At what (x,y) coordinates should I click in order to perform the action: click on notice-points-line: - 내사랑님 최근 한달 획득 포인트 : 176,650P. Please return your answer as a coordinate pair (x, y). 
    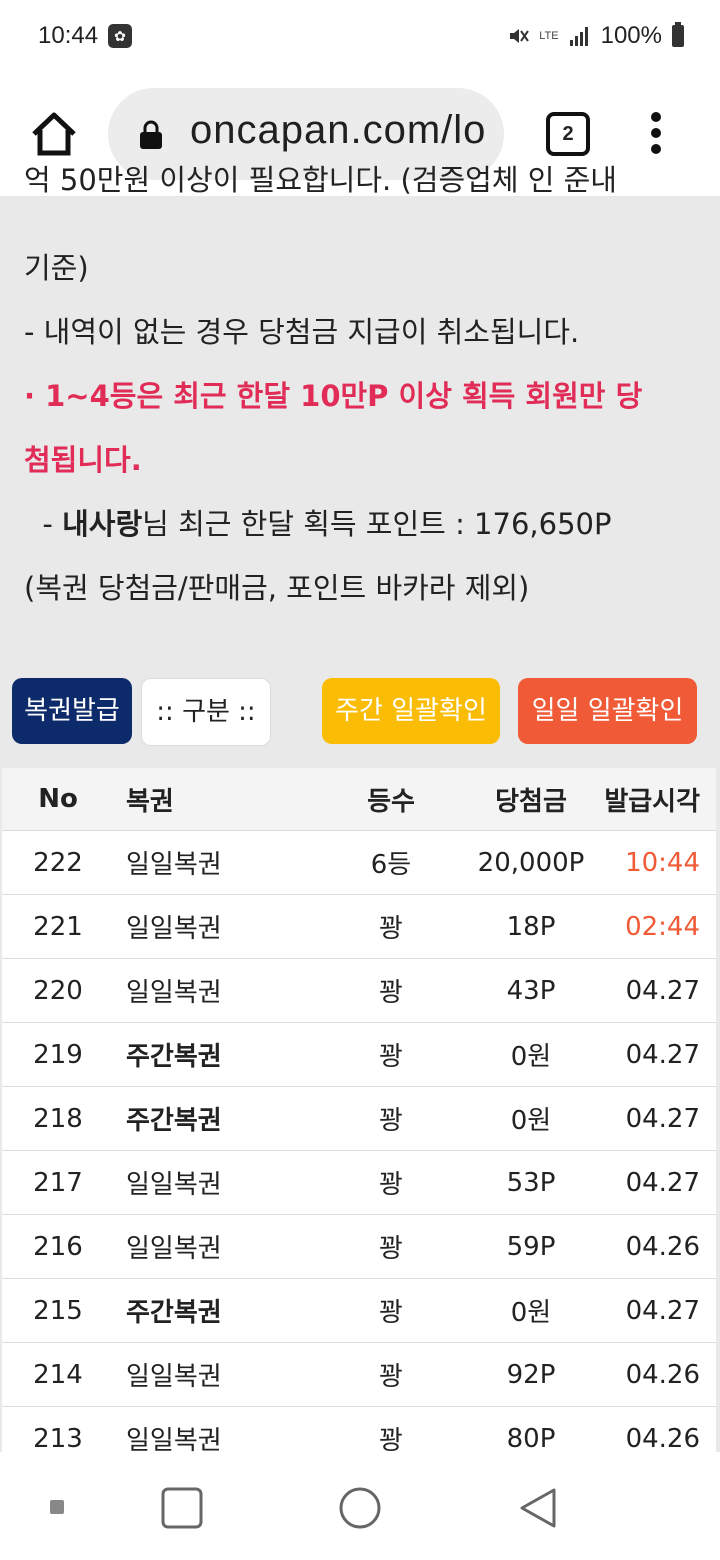
    Looking at the image, I should click on (359, 524).